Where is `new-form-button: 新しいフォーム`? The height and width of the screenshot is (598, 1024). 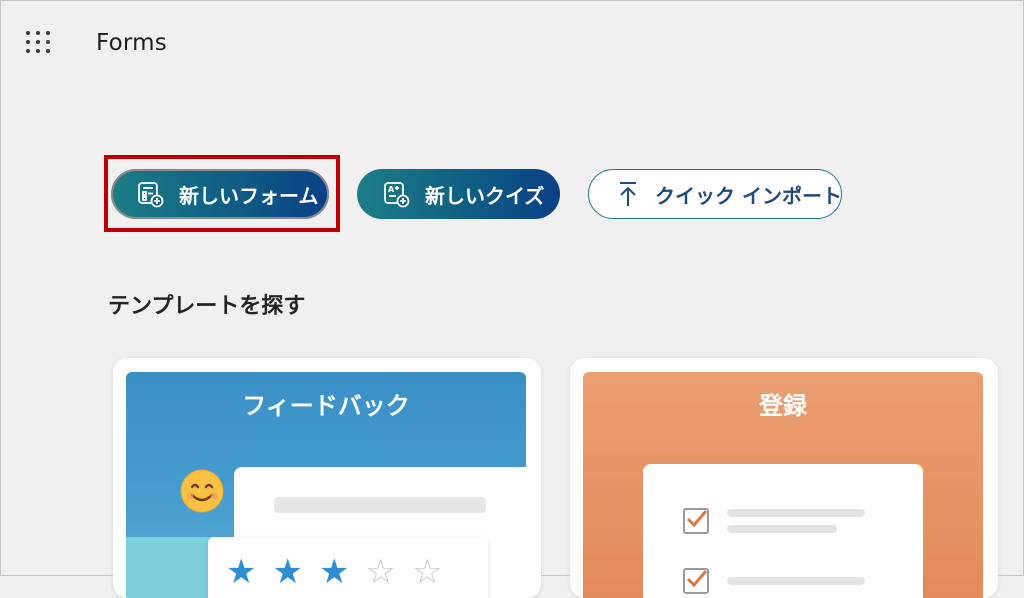 new-form-button: 新しいフォーム is located at coordinates (220, 194).